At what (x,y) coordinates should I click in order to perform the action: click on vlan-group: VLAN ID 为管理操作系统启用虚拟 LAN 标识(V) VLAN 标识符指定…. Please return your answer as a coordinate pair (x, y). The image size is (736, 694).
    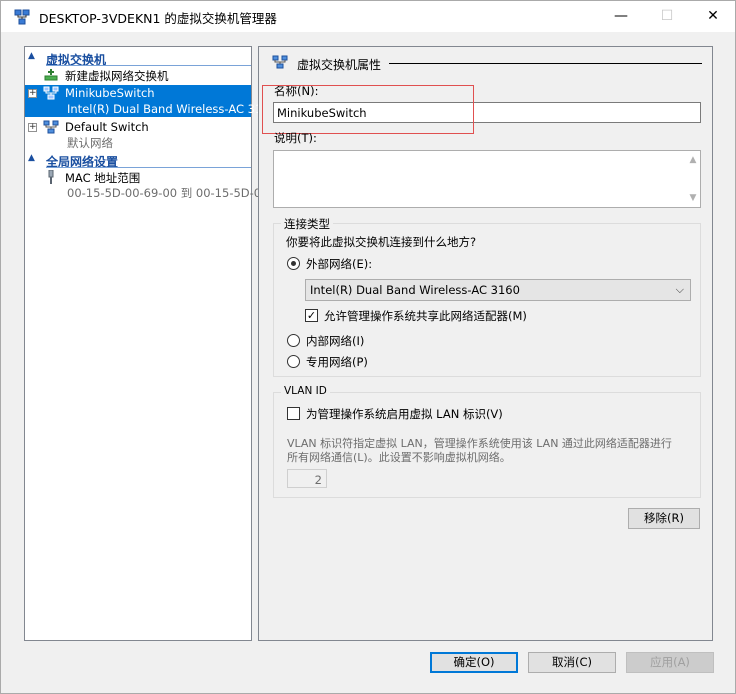
    Looking at the image, I should click on (487, 441).